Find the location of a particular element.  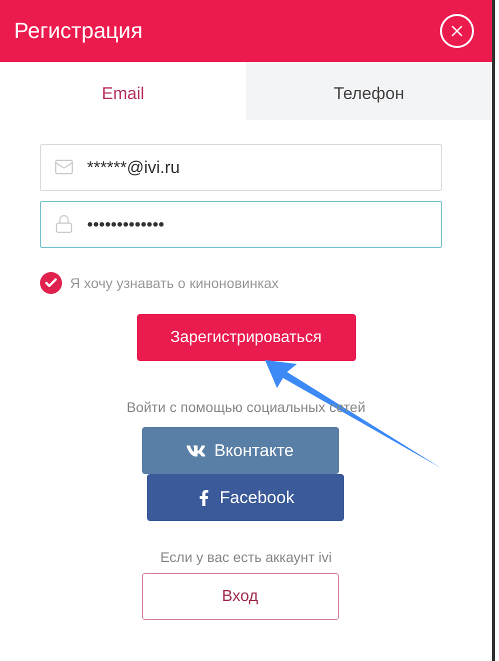

vk-button: Вконтакте is located at coordinates (240, 450).